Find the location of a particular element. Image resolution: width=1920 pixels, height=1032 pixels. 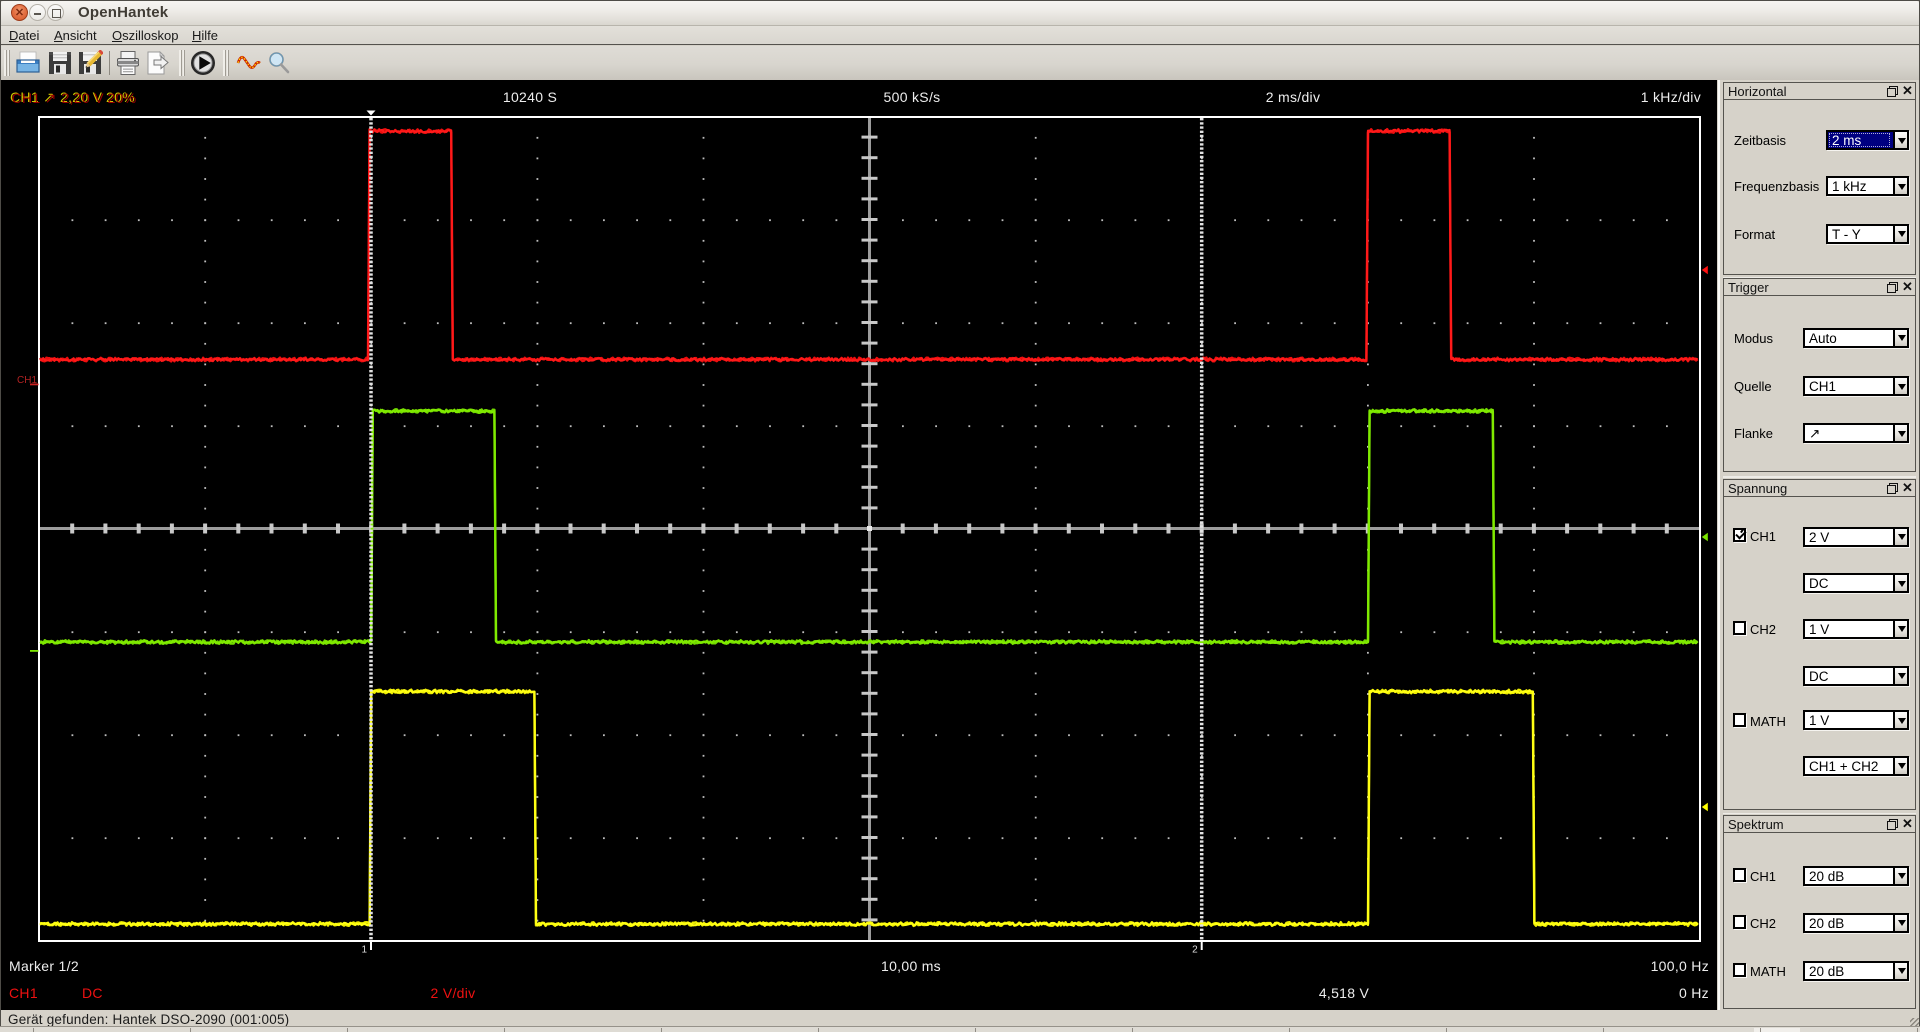

svg-text: 1 is located at coordinates (364, 950).